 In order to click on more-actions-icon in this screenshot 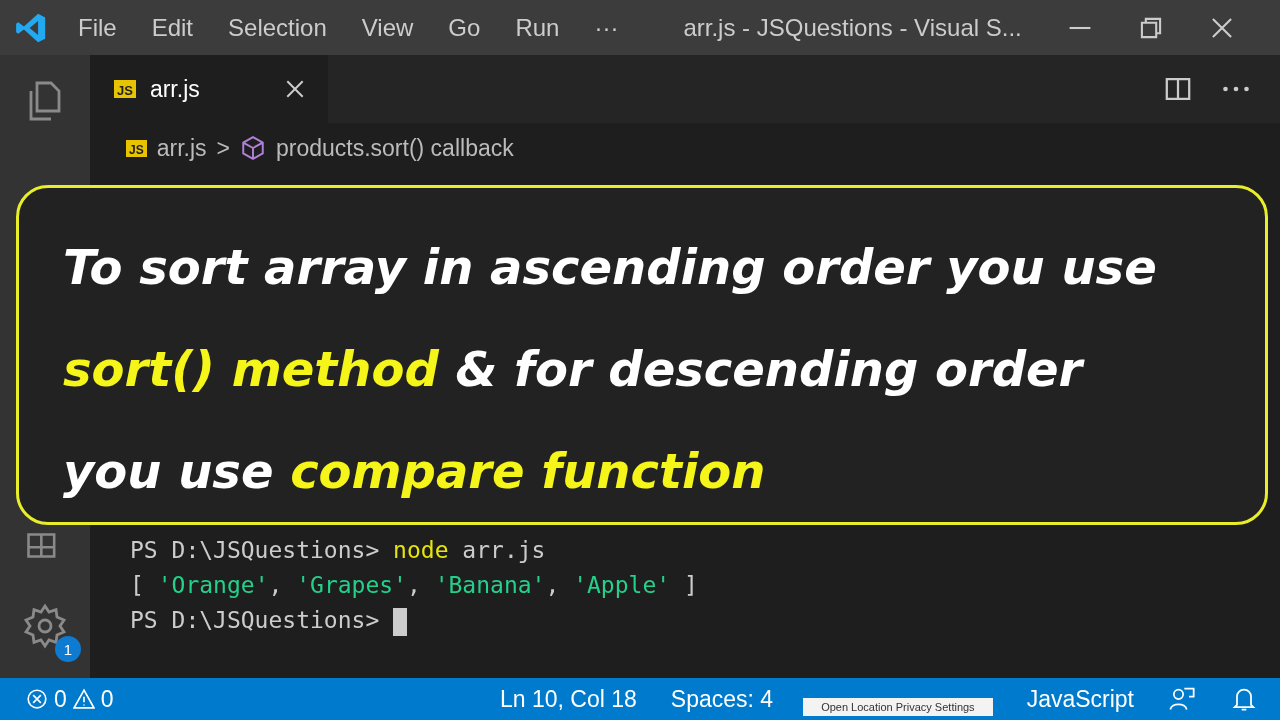, I will do `click(1236, 89)`.